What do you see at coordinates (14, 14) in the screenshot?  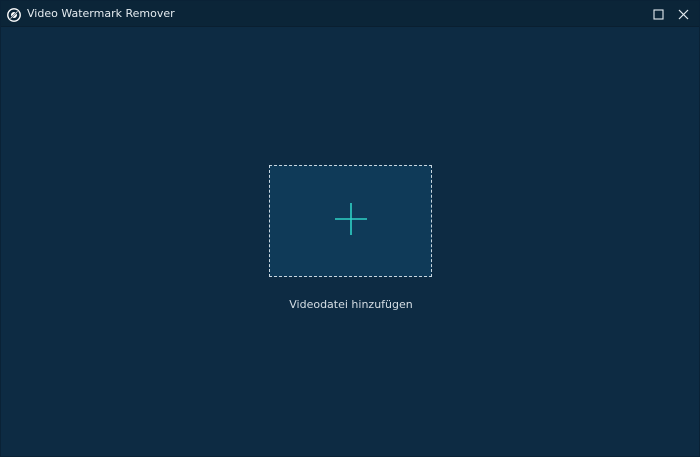 I see `watermark-remover-logo-icon` at bounding box center [14, 14].